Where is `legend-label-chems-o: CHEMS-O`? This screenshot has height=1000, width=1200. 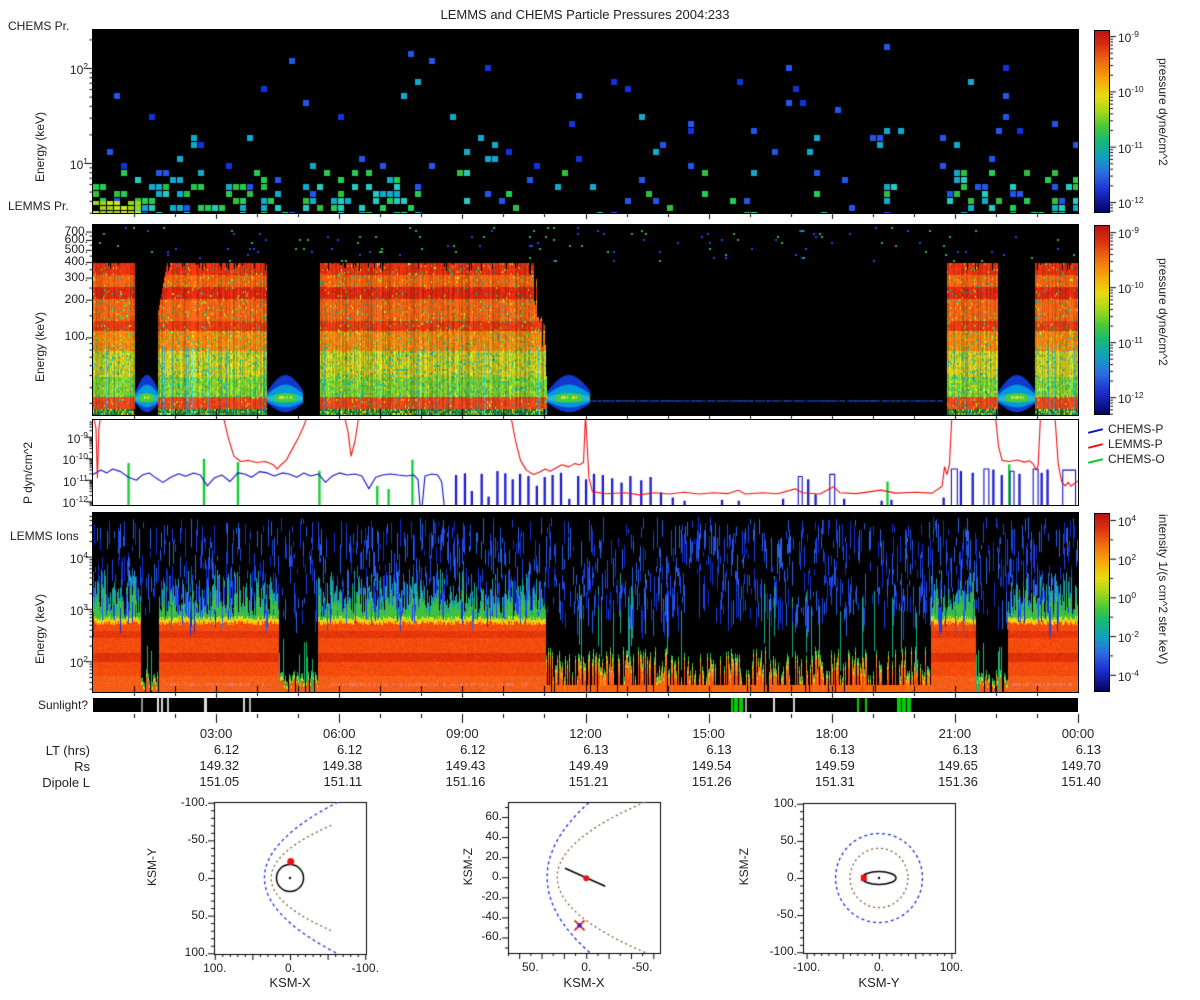 legend-label-chems-o: CHEMS-O is located at coordinates (1136, 459).